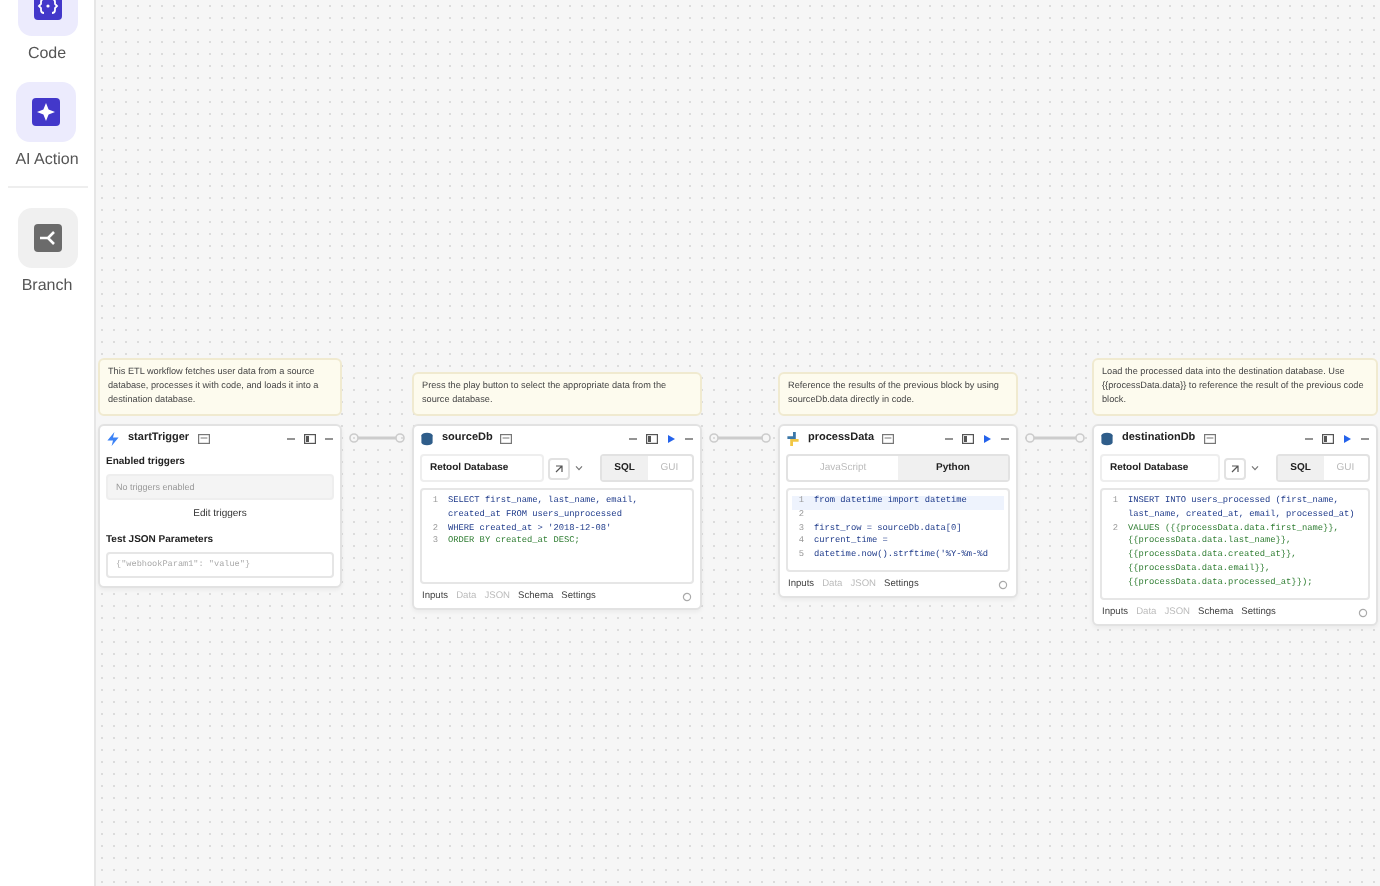  What do you see at coordinates (47, 53) in the screenshot?
I see `tool-label: Code` at bounding box center [47, 53].